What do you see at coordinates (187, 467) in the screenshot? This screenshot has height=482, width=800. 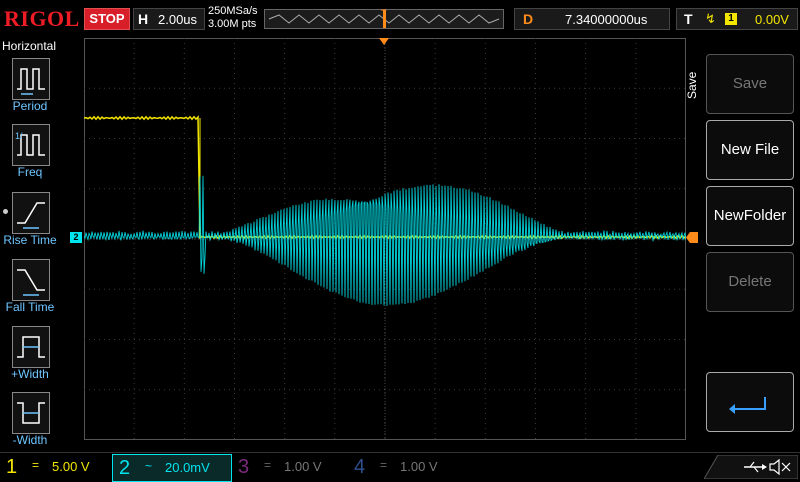 I see `ch2-scale: 20.0mV` at bounding box center [187, 467].